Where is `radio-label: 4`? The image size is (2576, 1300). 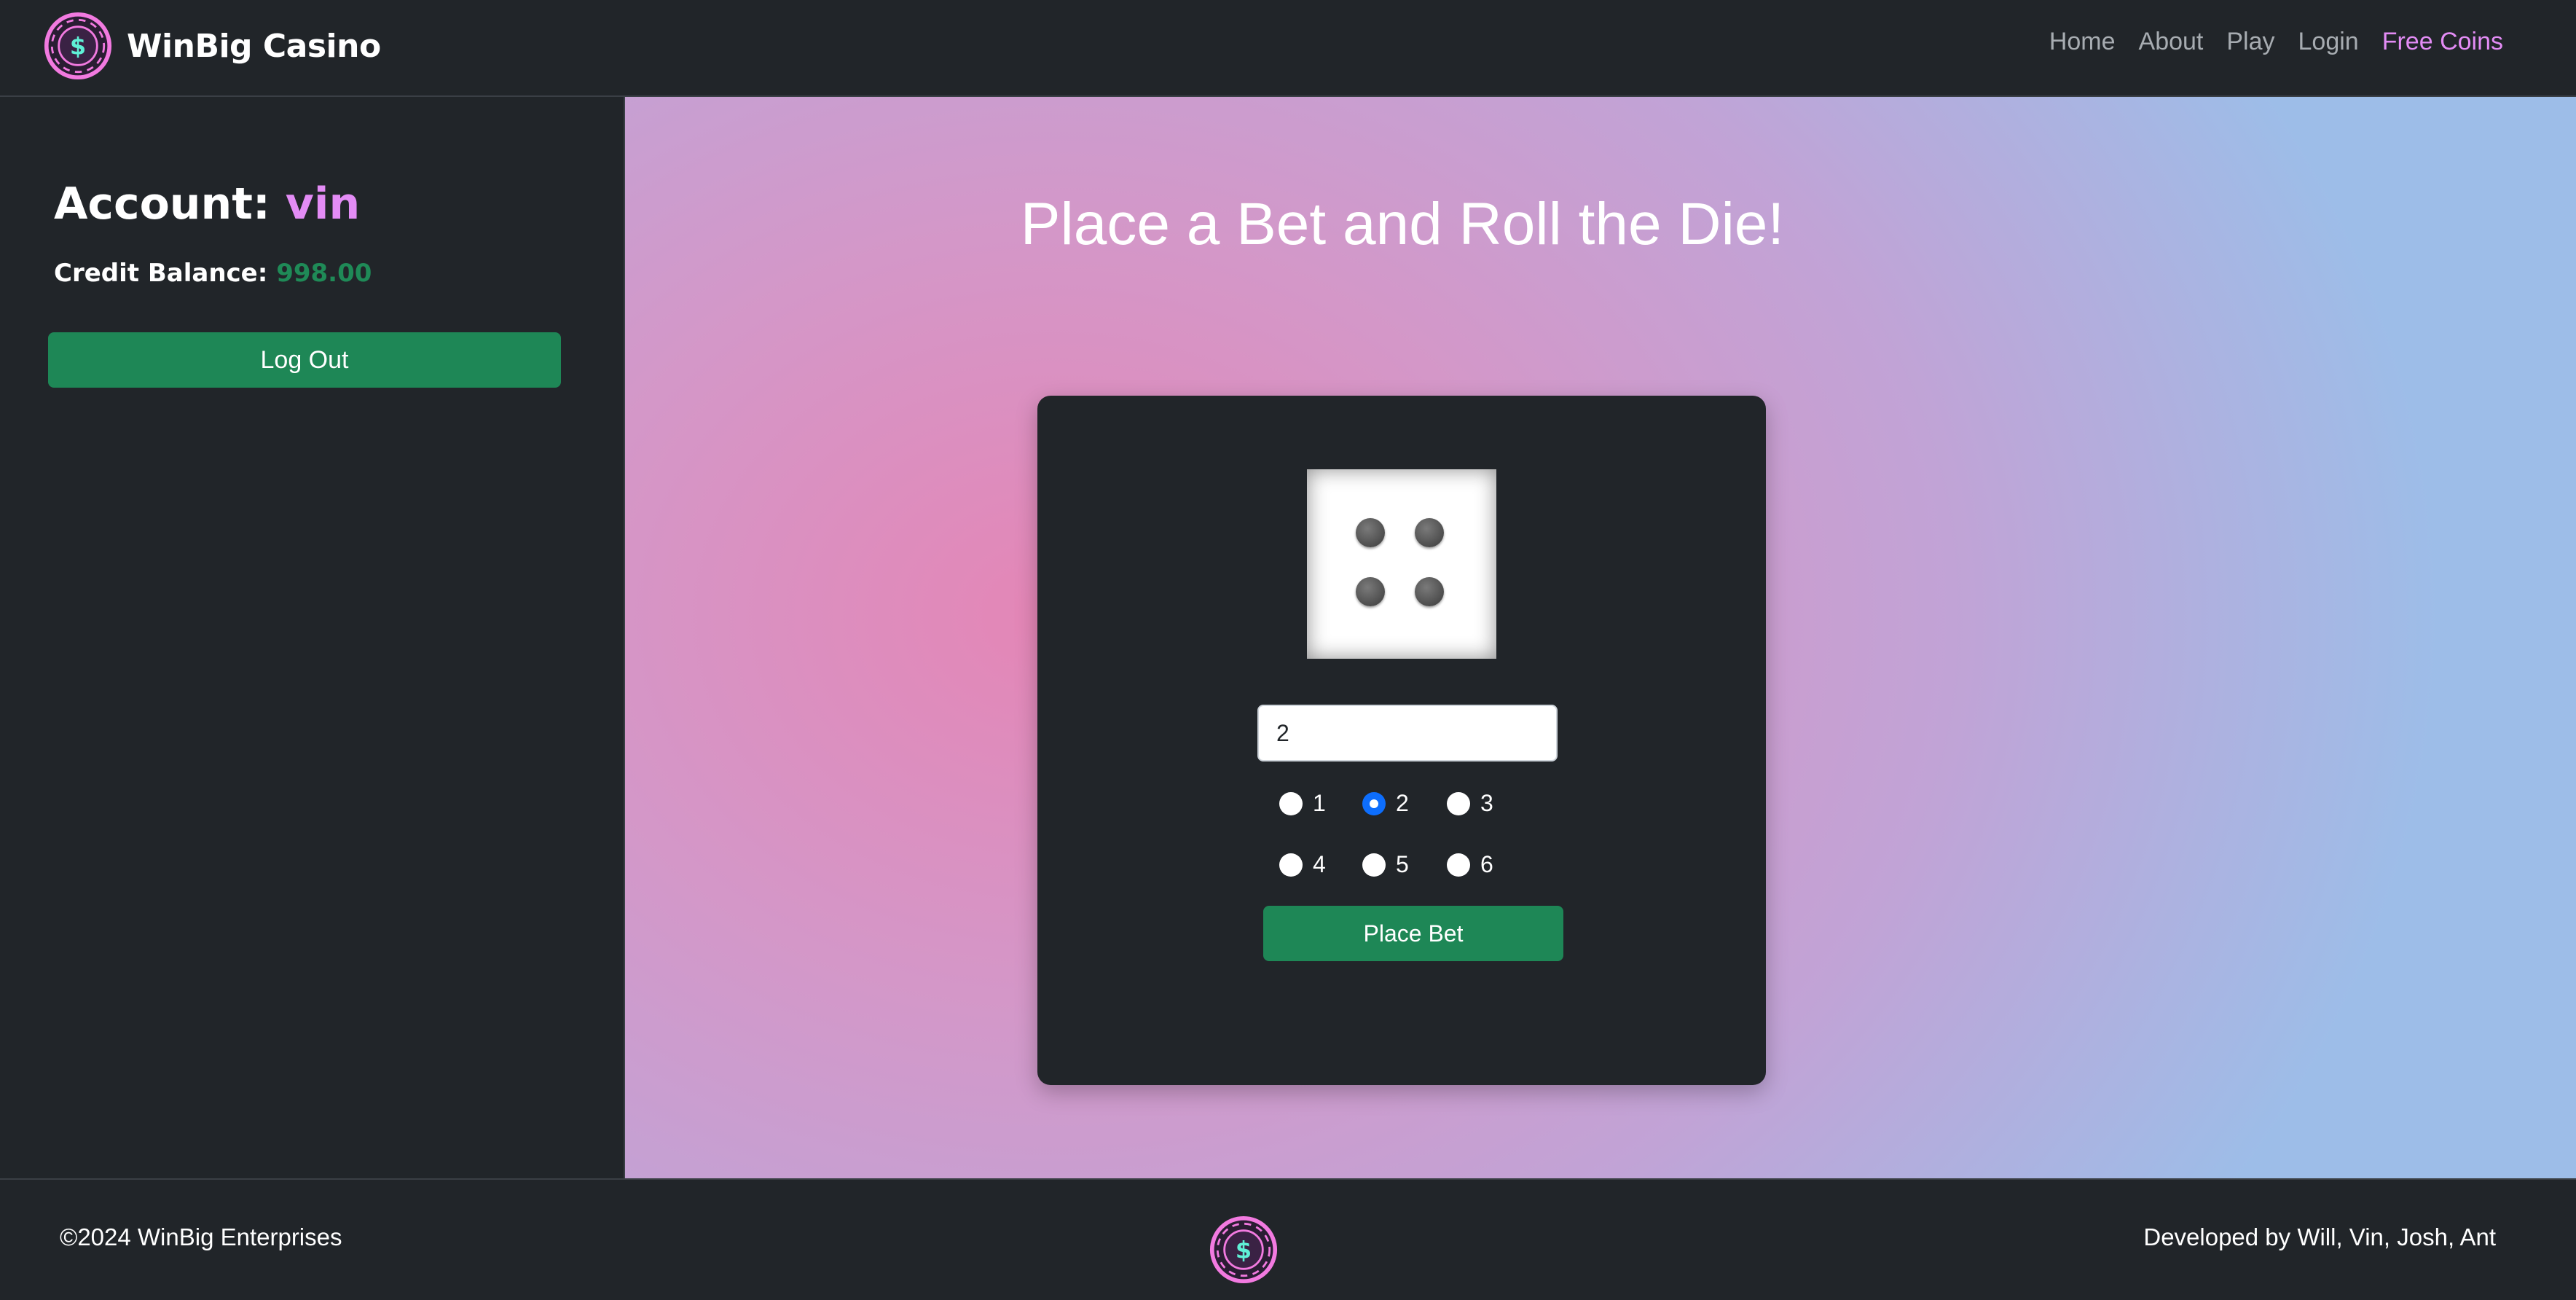
radio-label: 4 is located at coordinates (1319, 864).